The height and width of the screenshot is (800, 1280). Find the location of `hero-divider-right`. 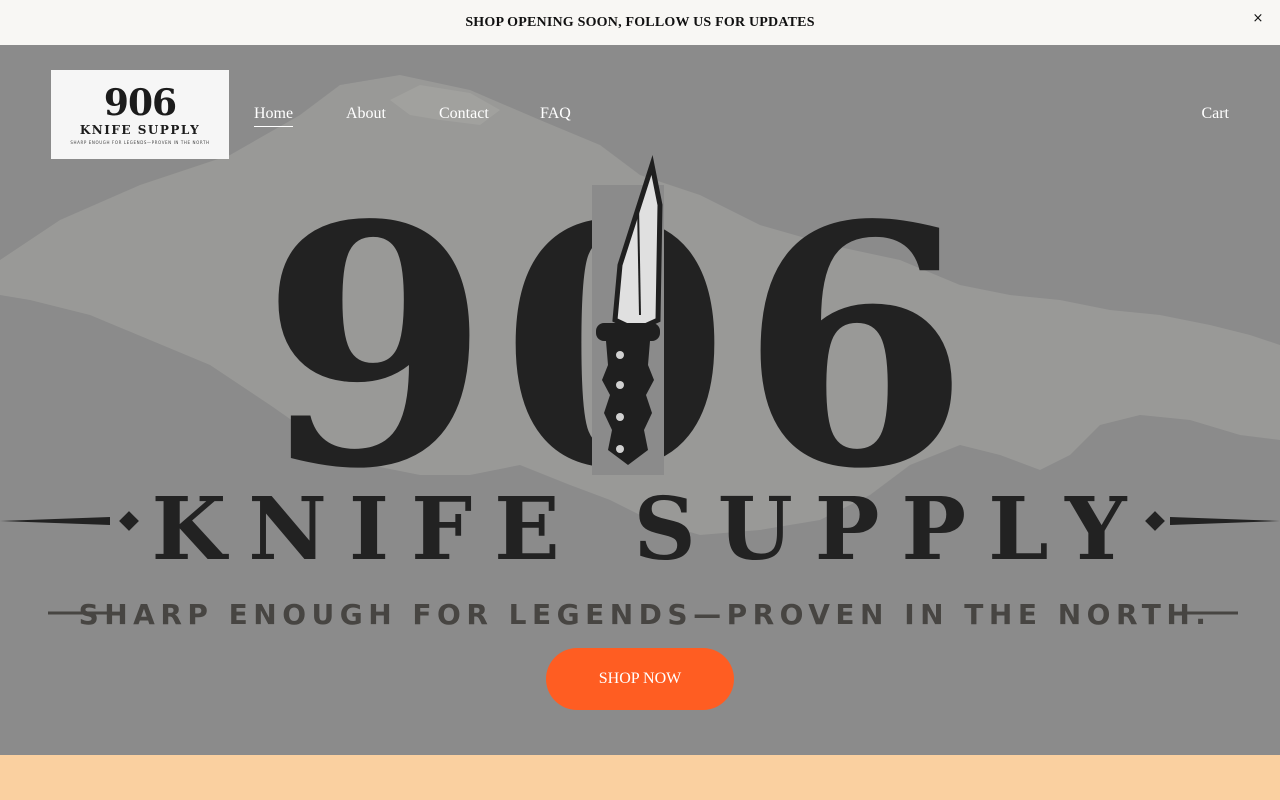

hero-divider-right is located at coordinates (1212, 521).